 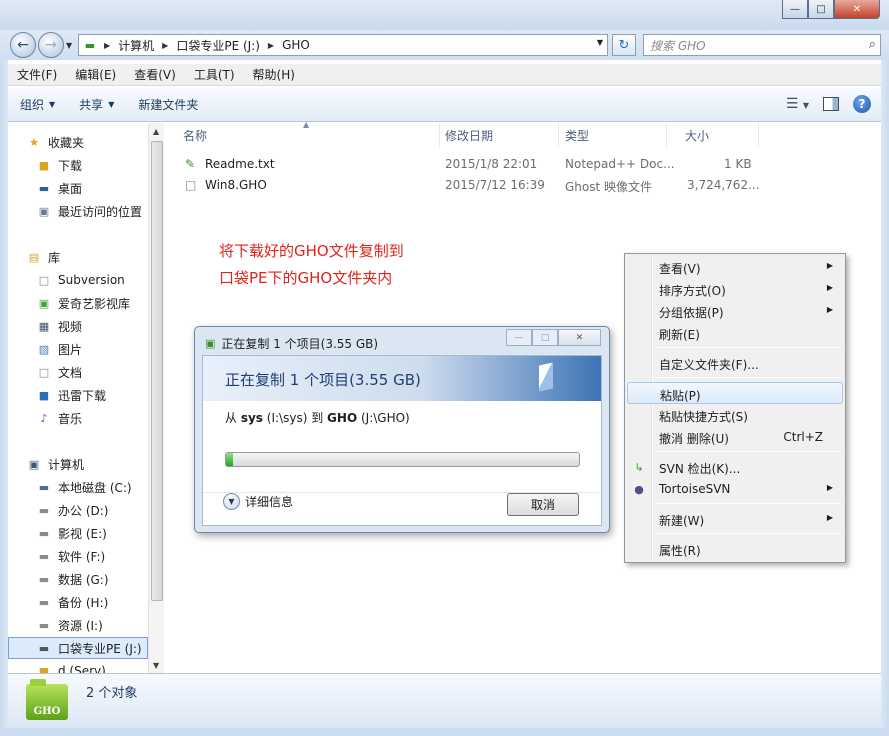 What do you see at coordinates (96, 104) in the screenshot?
I see `share-button: 共享 ▼` at bounding box center [96, 104].